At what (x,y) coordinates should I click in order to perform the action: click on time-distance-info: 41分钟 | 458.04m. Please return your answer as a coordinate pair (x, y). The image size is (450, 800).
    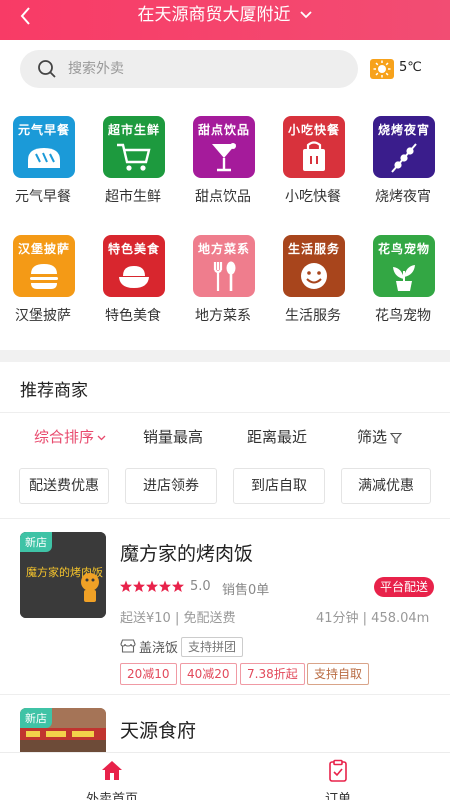
    Looking at the image, I should click on (373, 618).